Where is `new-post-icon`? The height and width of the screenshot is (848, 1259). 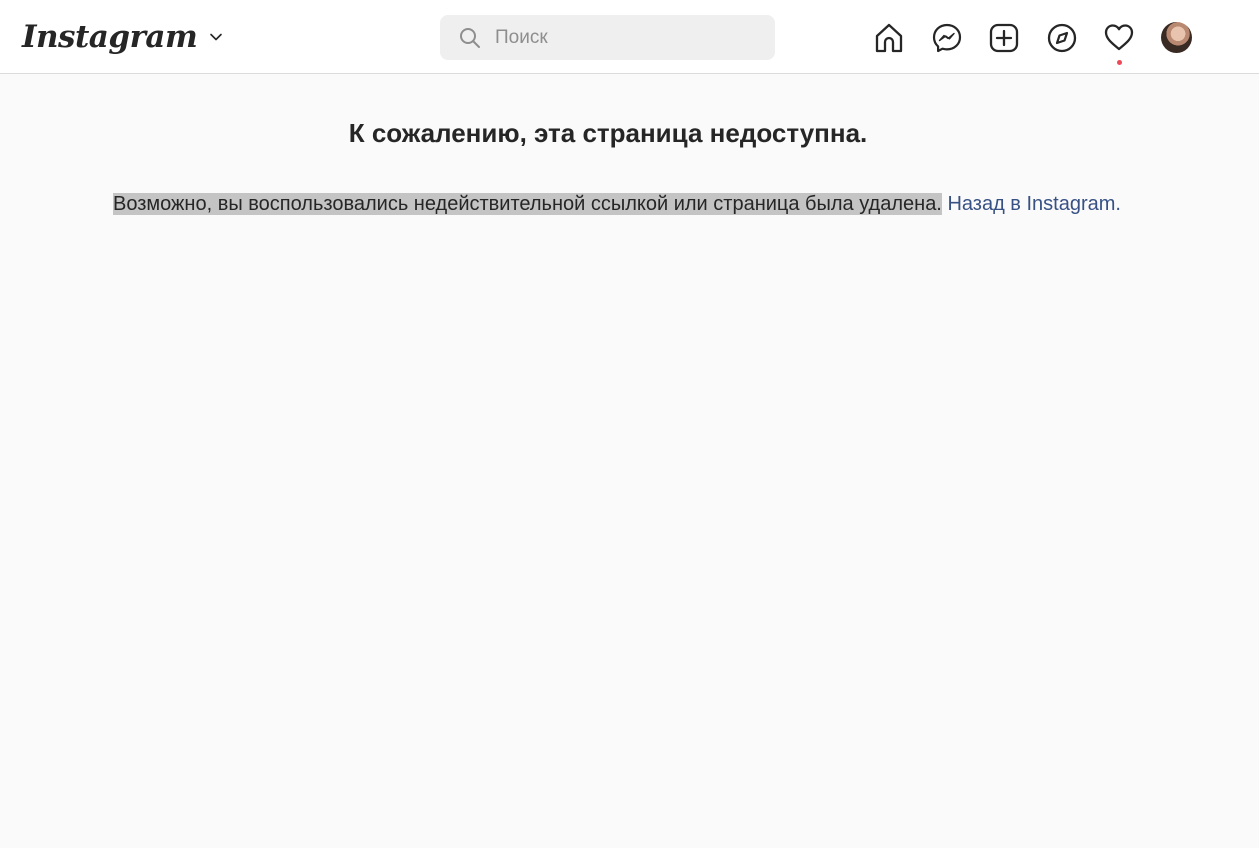
new-post-icon is located at coordinates (1004, 38).